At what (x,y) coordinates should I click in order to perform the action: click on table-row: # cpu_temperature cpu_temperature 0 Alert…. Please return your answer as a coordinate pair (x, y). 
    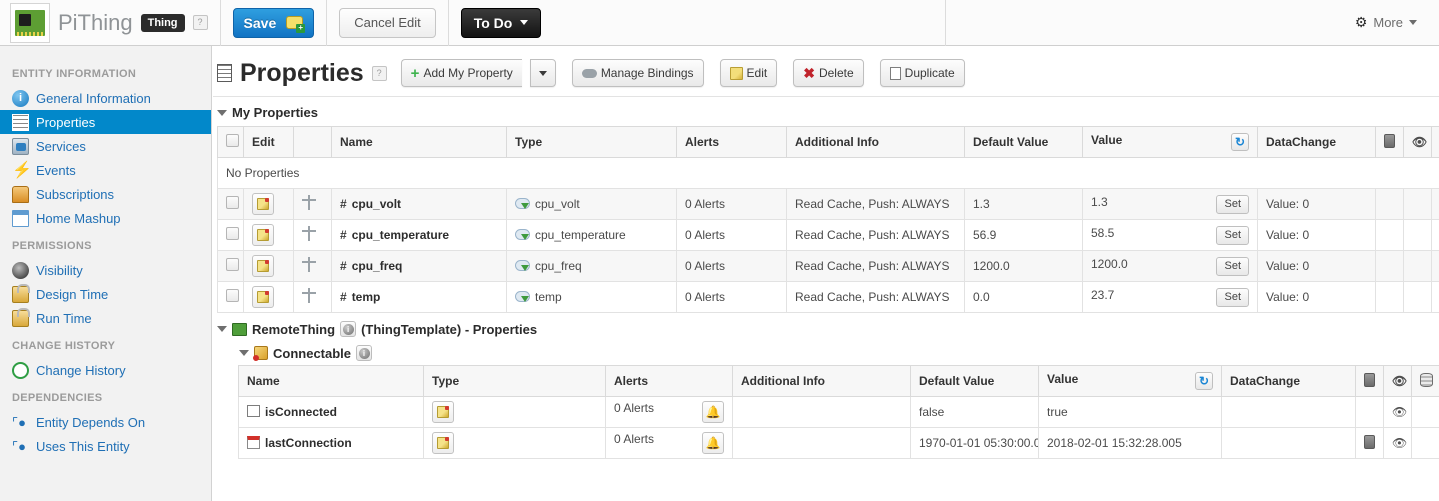
    Looking at the image, I should click on (828, 235).